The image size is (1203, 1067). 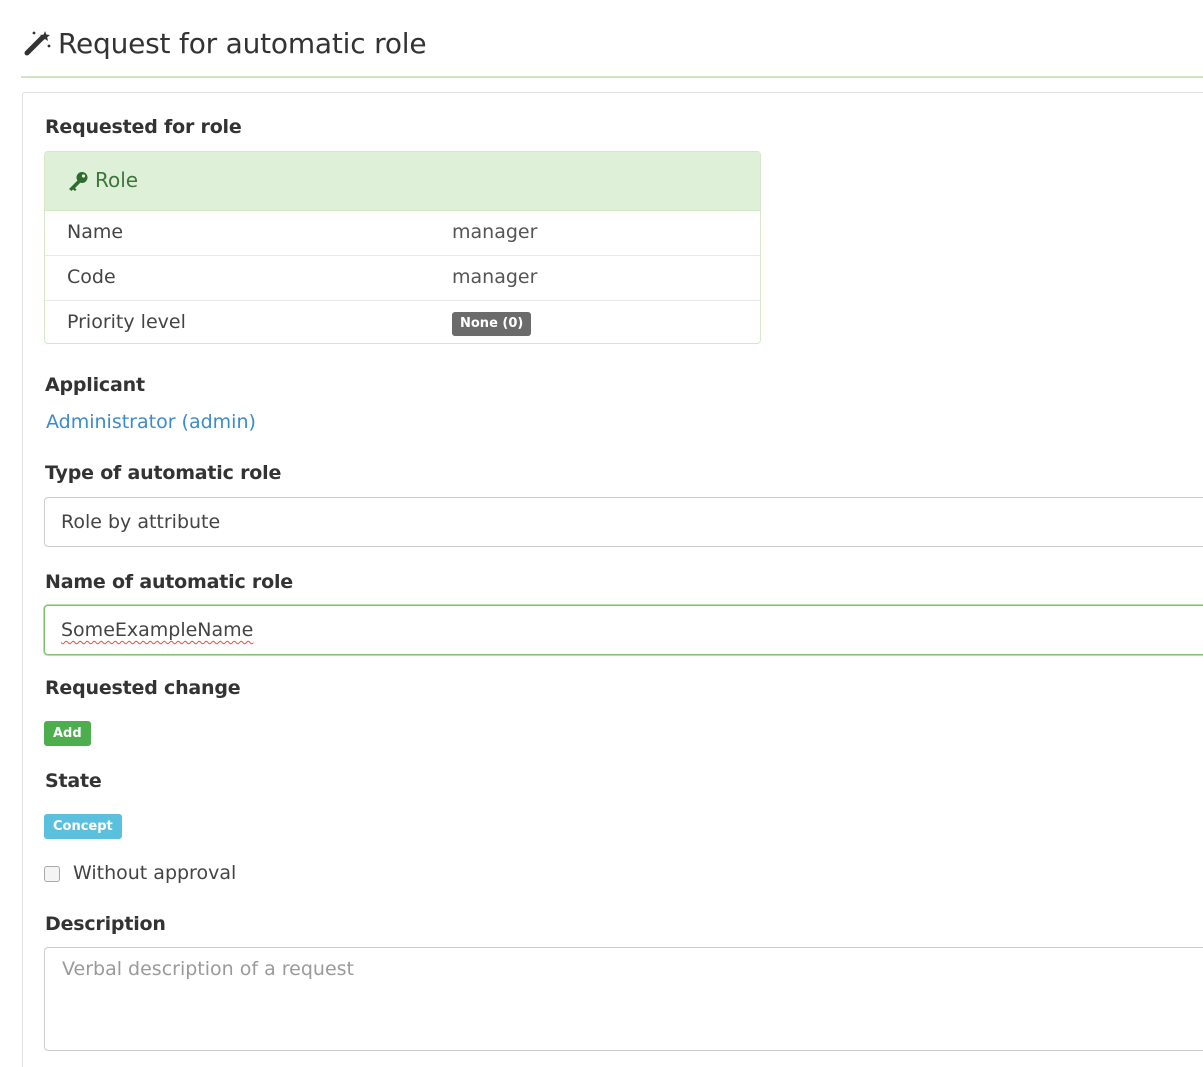 I want to click on page-header: Request for automatic role, so click(x=612, y=51).